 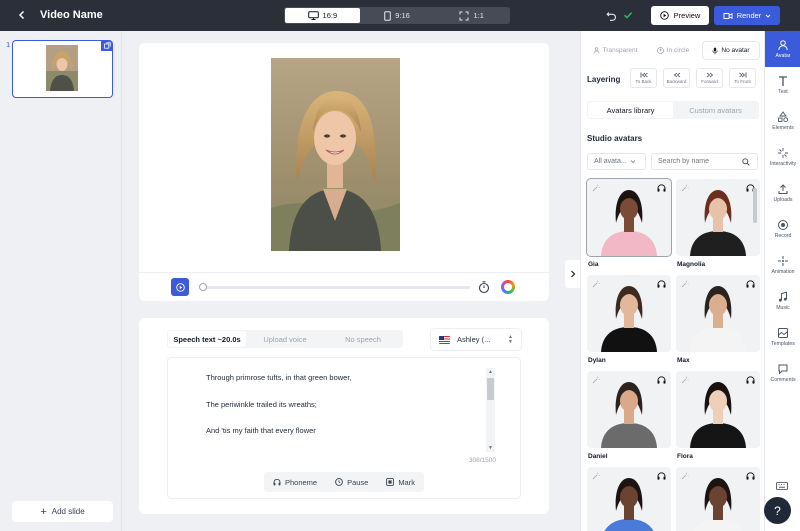 I want to click on panel-scrollbar, so click(x=755, y=355).